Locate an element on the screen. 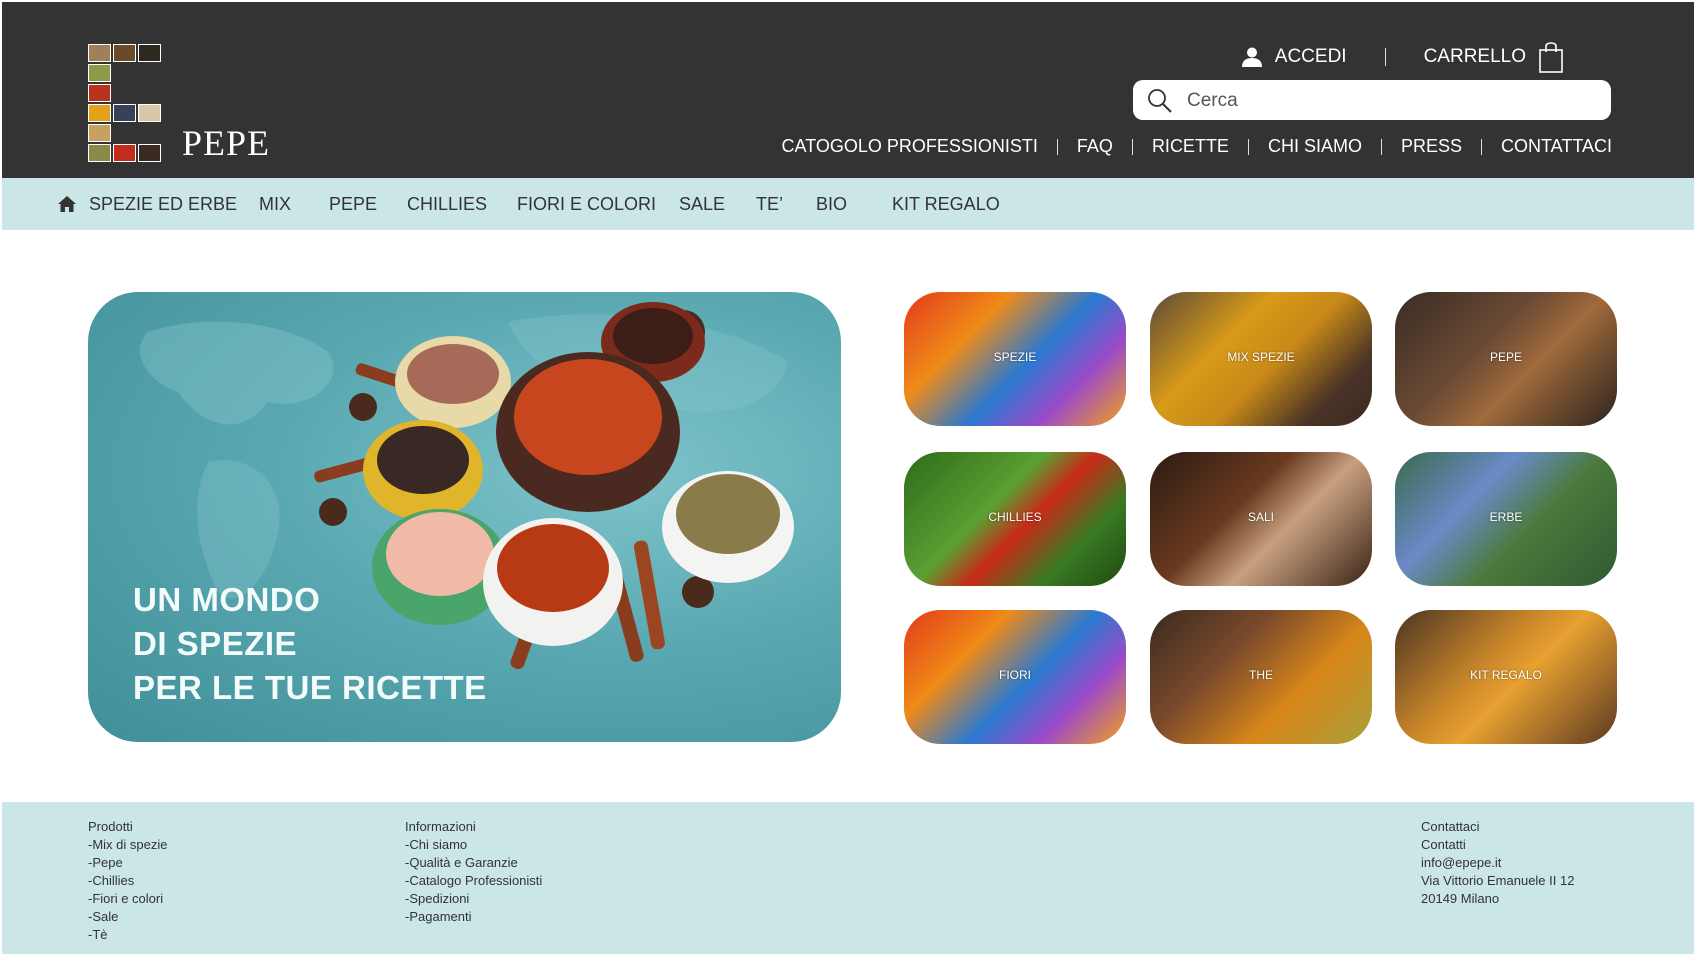 The image size is (1699, 962). footer-link: -Spedizioni is located at coordinates (473, 899).